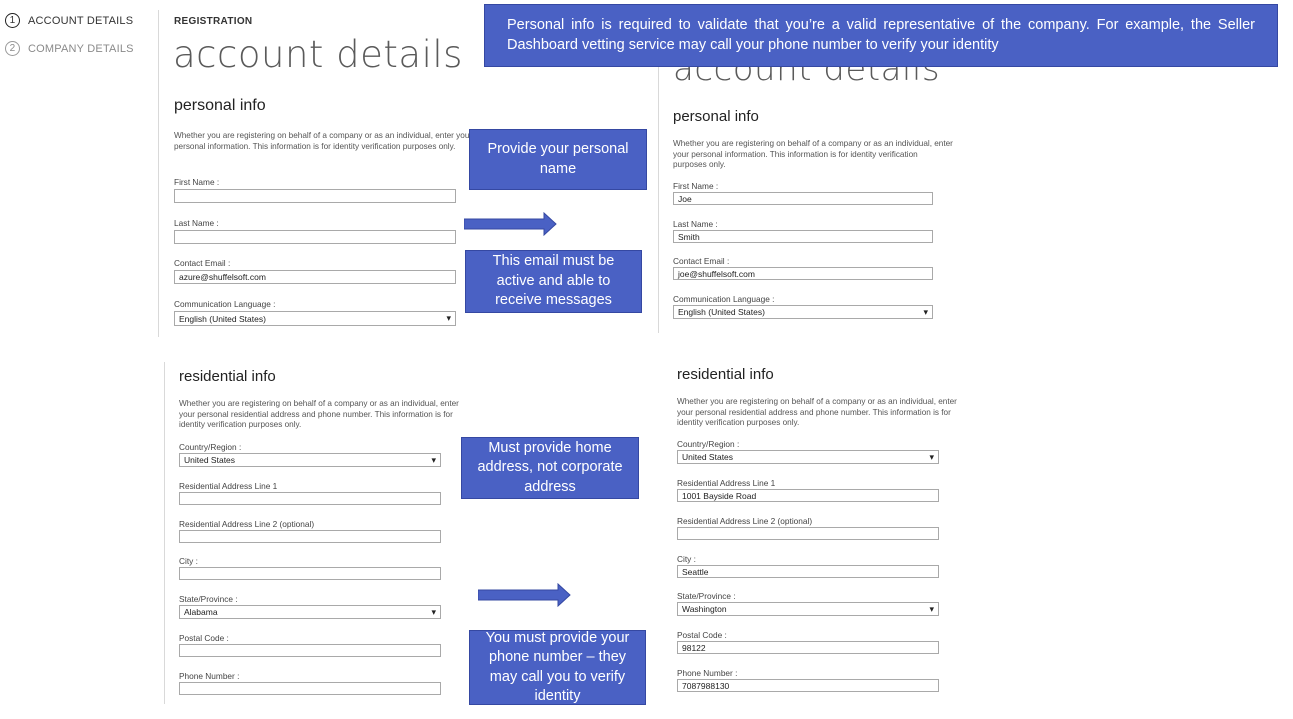 Image resolution: width=1293 pixels, height=719 pixels. I want to click on step-company-details: 2 COMPANY DETAILS, so click(69, 48).